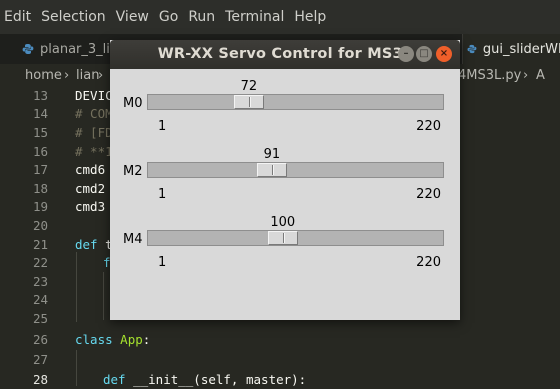  I want to click on line-number: 26, so click(40, 339).